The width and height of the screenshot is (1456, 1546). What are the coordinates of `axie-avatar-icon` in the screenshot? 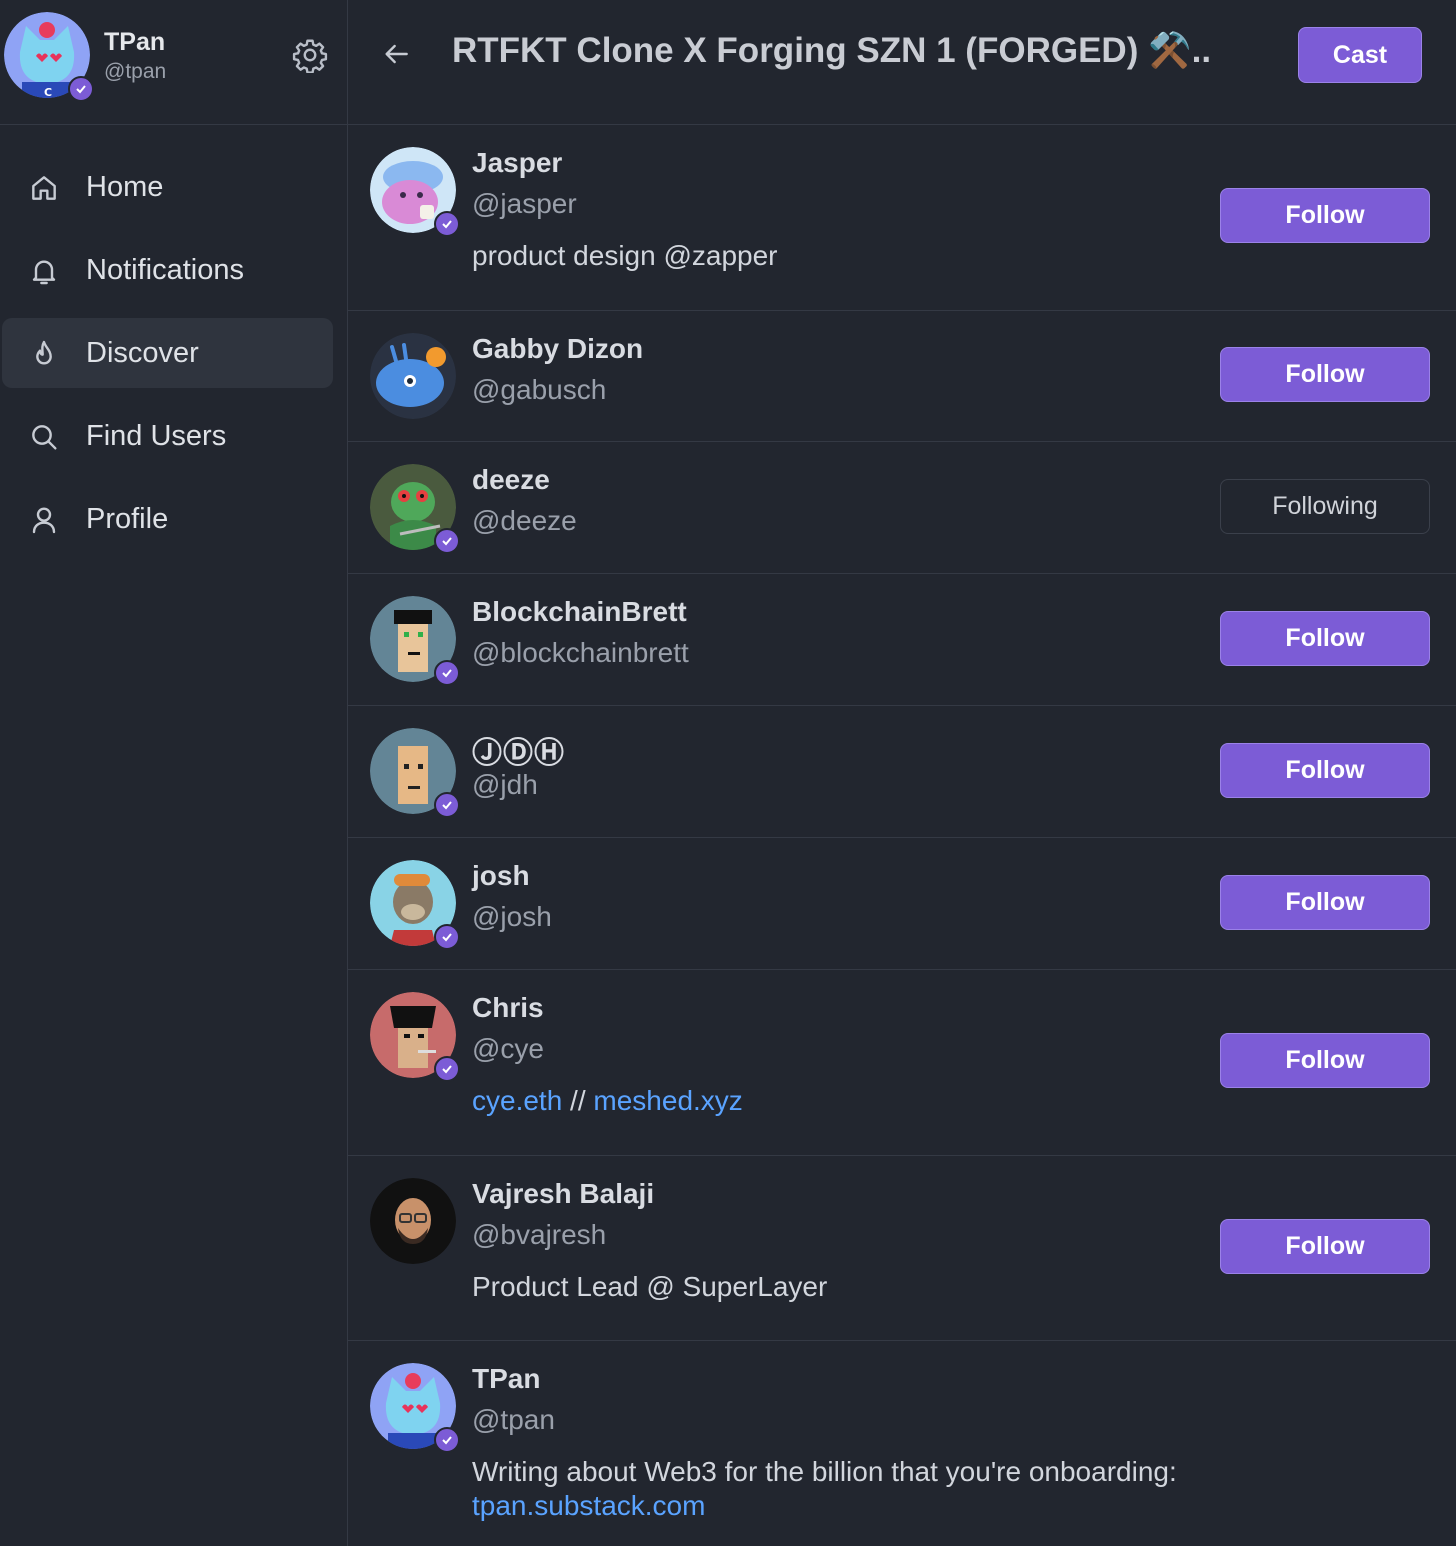 It's located at (413, 376).